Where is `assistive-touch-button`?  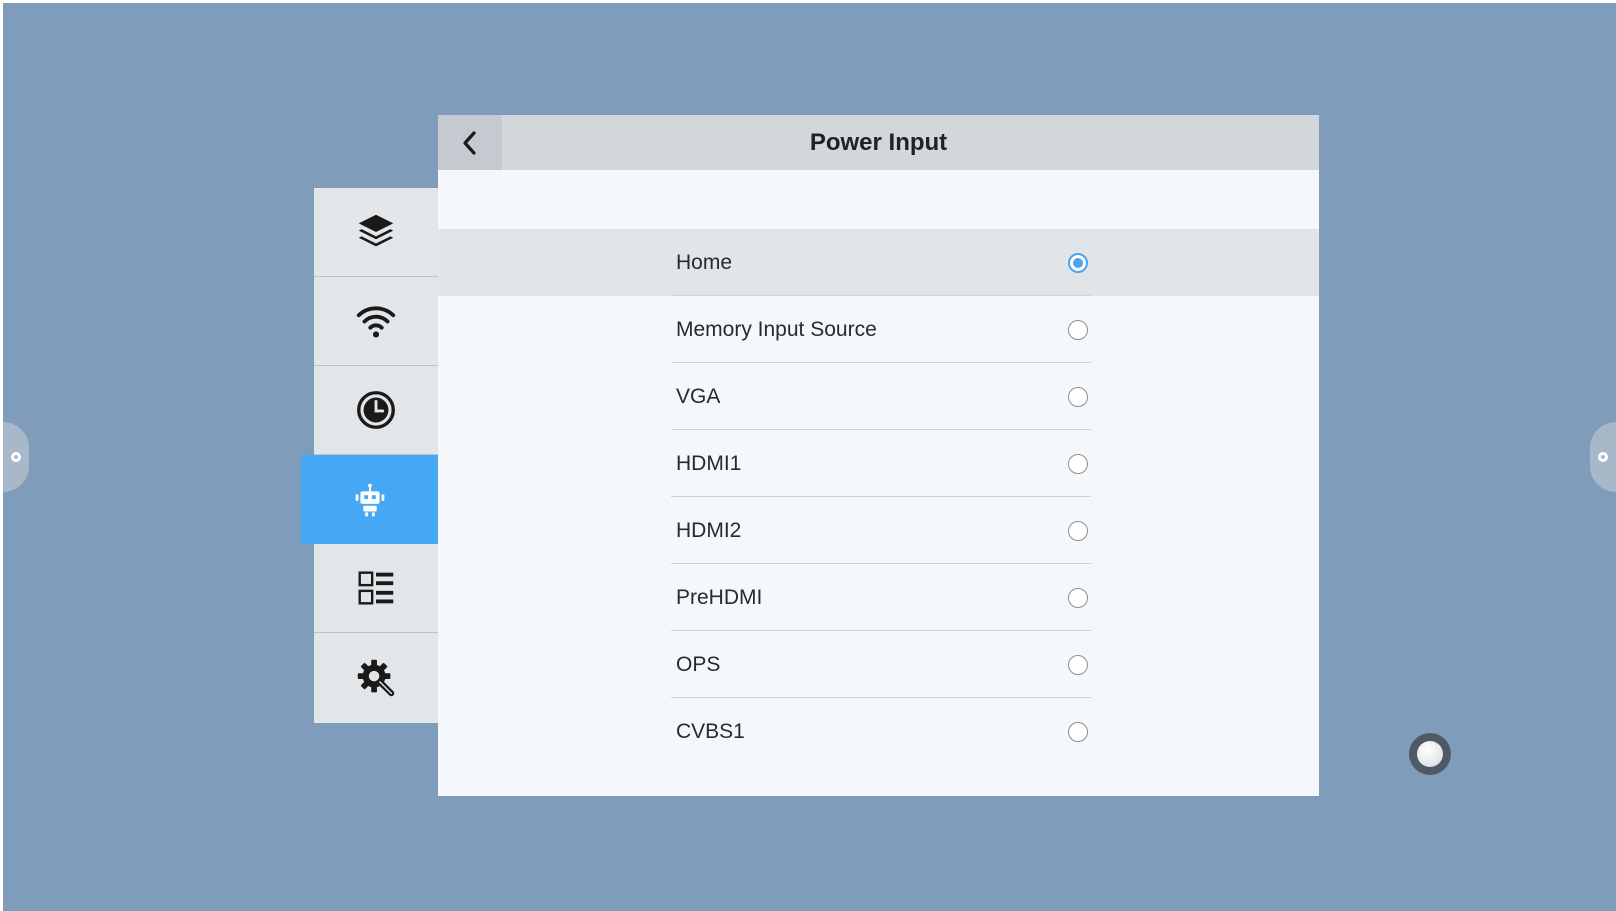
assistive-touch-button is located at coordinates (1430, 754).